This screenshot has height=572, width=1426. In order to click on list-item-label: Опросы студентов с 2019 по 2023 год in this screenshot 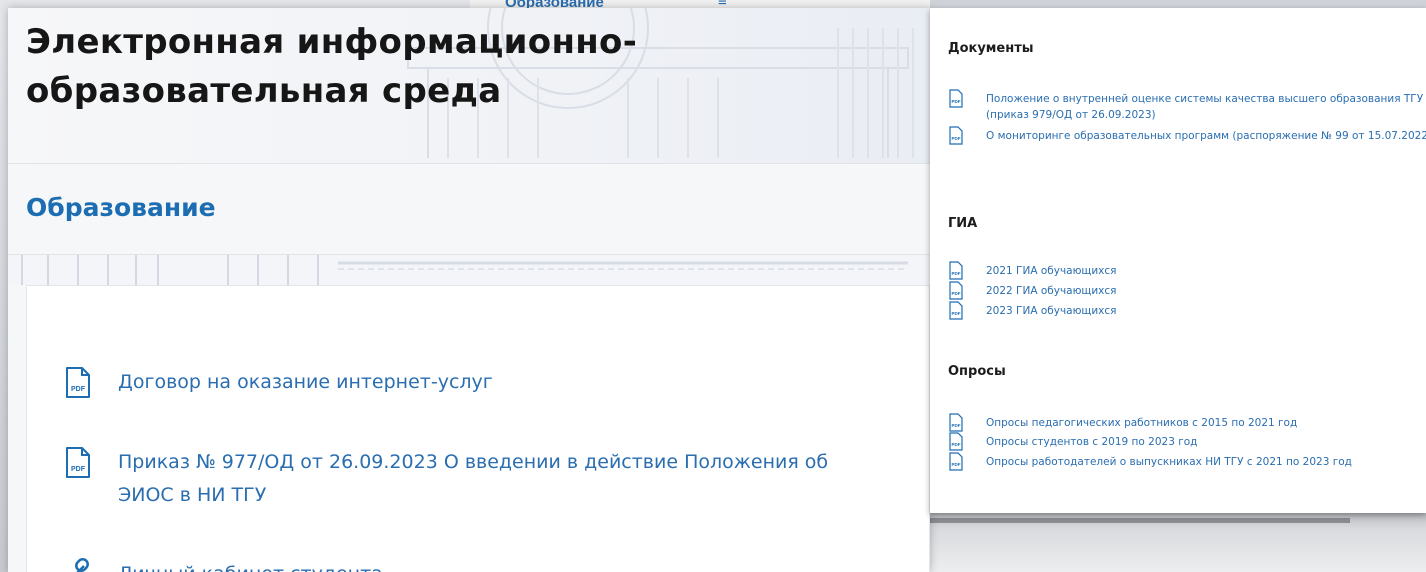, I will do `click(1206, 442)`.